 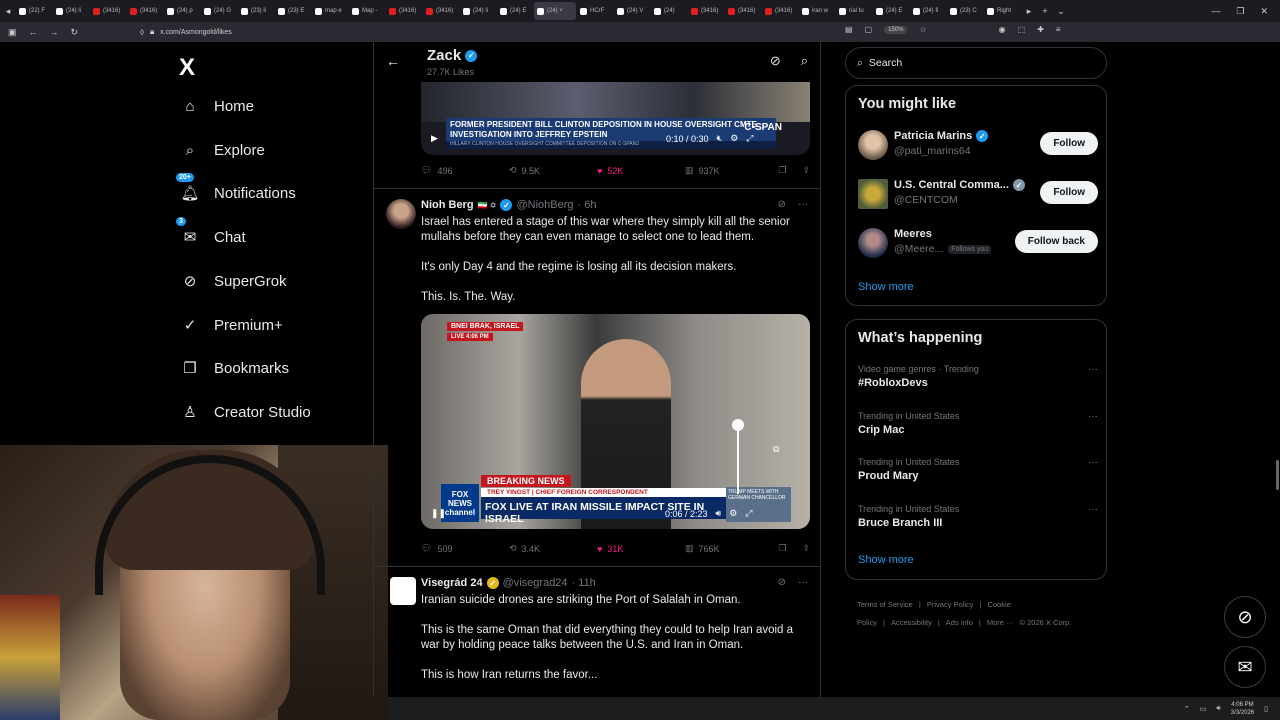 What do you see at coordinates (748, 513) in the screenshot?
I see `fullscreen-icon: ⤢` at bounding box center [748, 513].